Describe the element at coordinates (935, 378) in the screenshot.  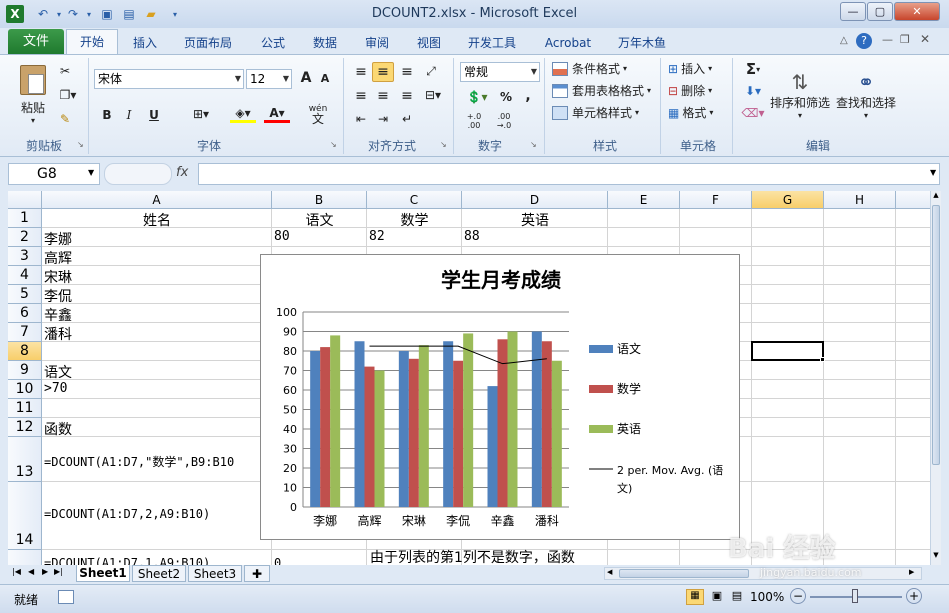
I see `vertical-scrollbar: ▲ ▼` at that location.